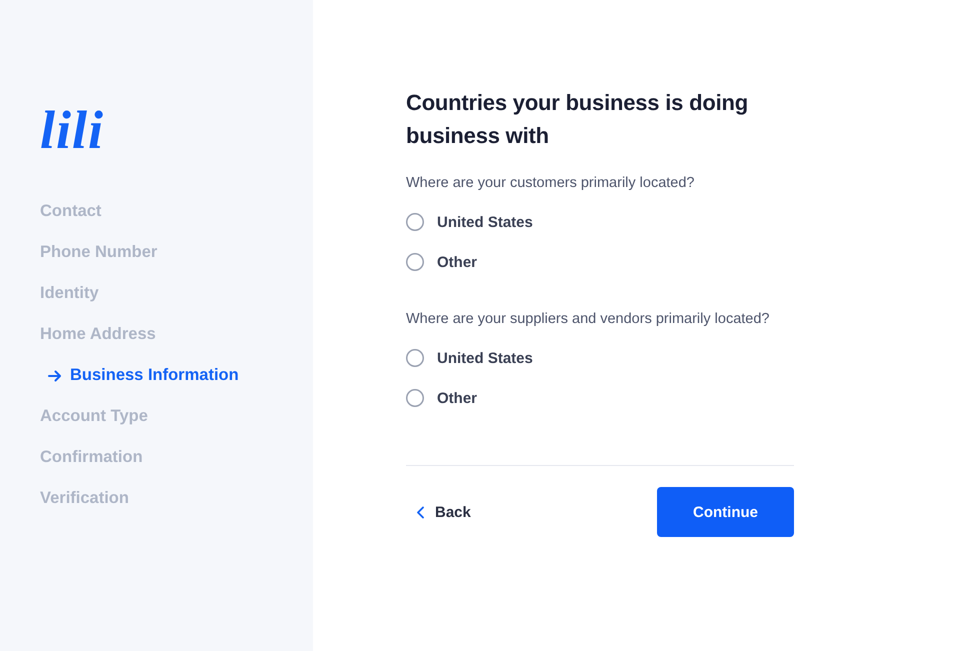 The height and width of the screenshot is (651, 974). What do you see at coordinates (577, 119) in the screenshot?
I see `form-title: Countries your business is doing business with` at bounding box center [577, 119].